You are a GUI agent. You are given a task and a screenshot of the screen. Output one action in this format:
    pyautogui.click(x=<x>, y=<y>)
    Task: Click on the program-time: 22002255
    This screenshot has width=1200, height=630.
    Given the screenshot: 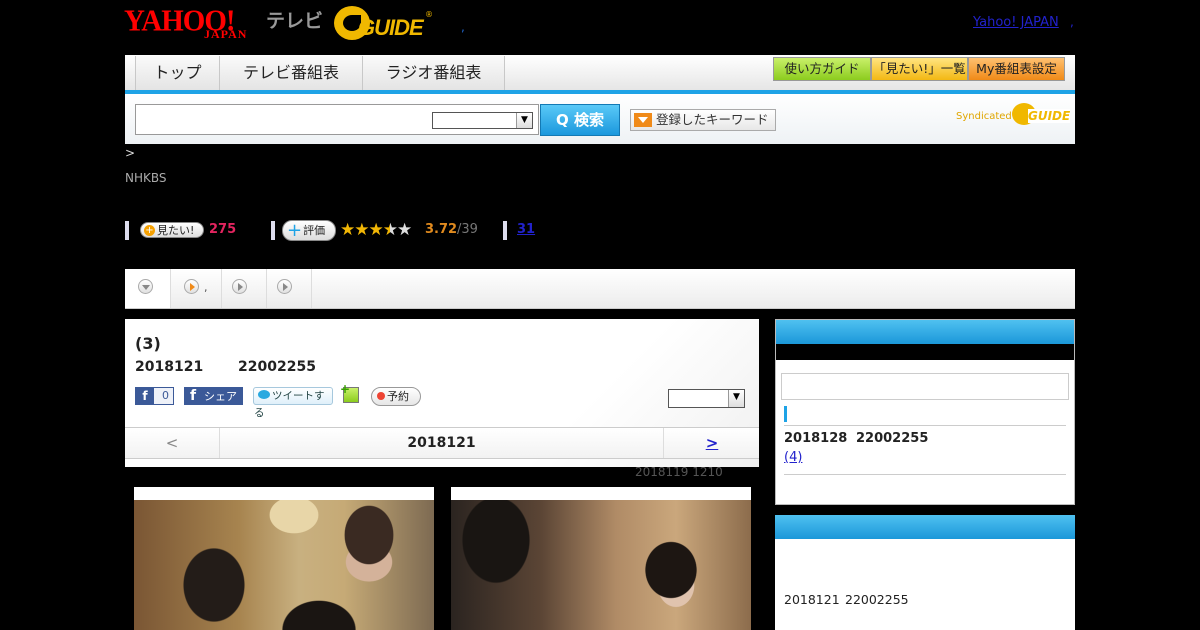 What is the action you would take?
    pyautogui.click(x=277, y=367)
    